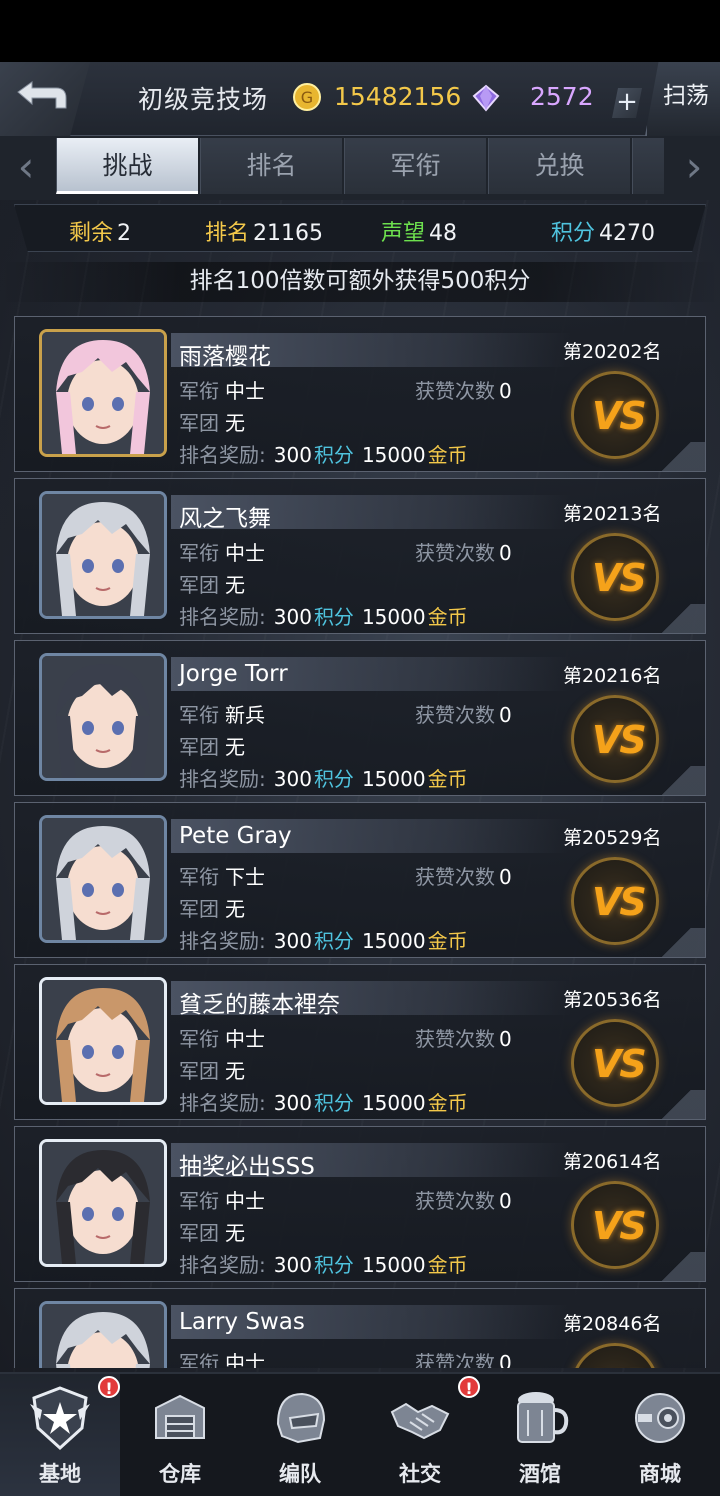 The width and height of the screenshot is (720, 1496). What do you see at coordinates (301, 1418) in the screenshot?
I see `helmet-icon` at bounding box center [301, 1418].